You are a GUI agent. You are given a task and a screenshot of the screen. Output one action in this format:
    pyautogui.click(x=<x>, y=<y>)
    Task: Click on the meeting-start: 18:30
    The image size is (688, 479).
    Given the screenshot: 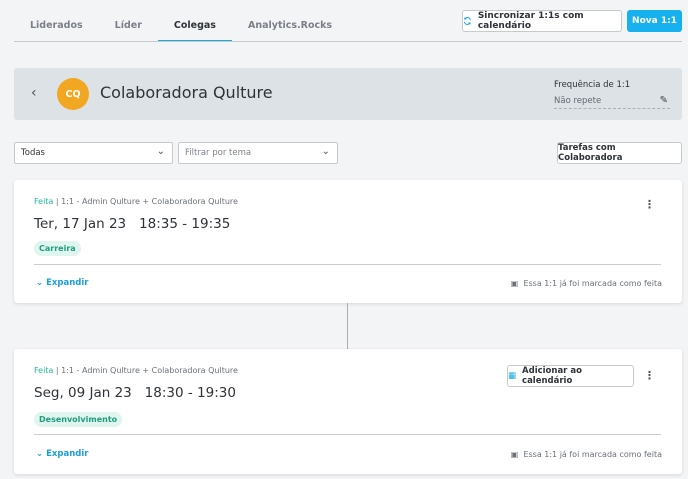 What is the action you would take?
    pyautogui.click(x=164, y=393)
    